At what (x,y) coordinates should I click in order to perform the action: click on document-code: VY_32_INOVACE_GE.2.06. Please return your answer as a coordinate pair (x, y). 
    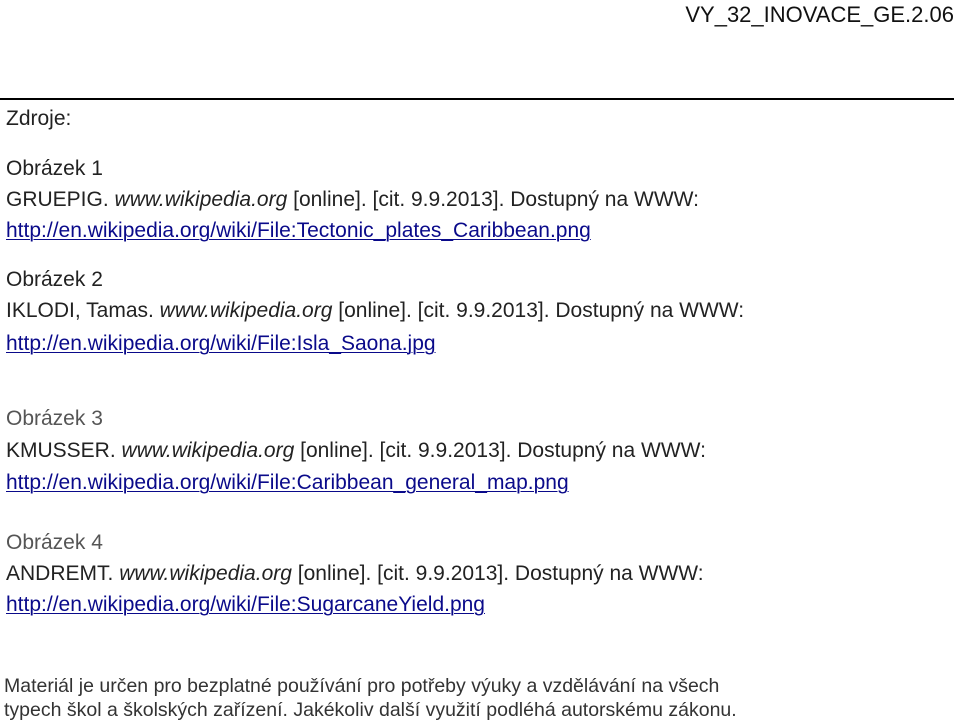
    Looking at the image, I should click on (819, 14).